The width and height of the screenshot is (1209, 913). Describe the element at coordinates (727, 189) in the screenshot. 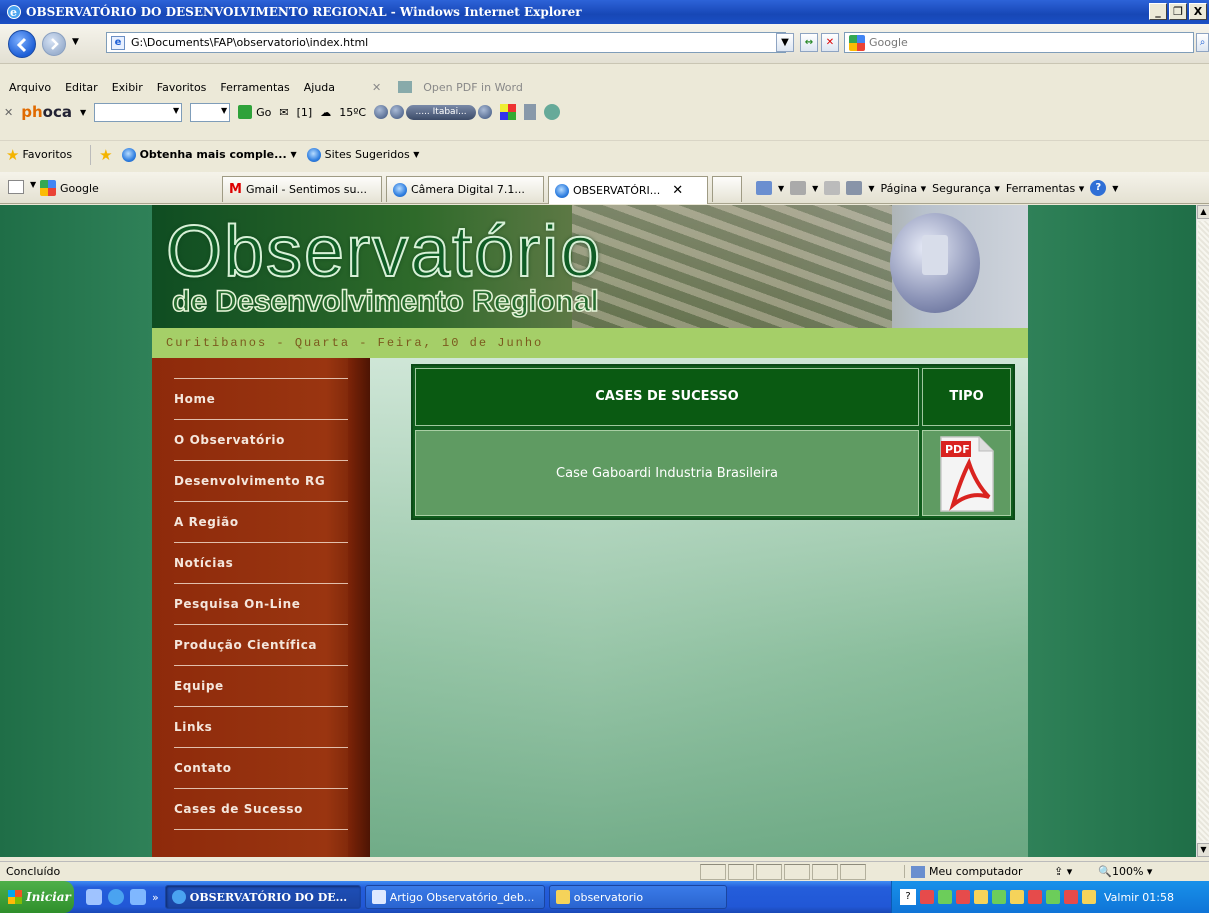

I see `new-tab-button` at that location.